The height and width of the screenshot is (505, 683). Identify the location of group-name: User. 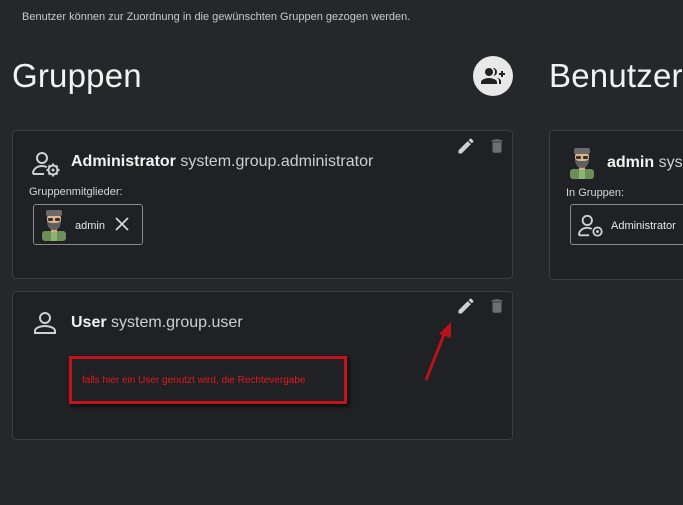
(89, 322).